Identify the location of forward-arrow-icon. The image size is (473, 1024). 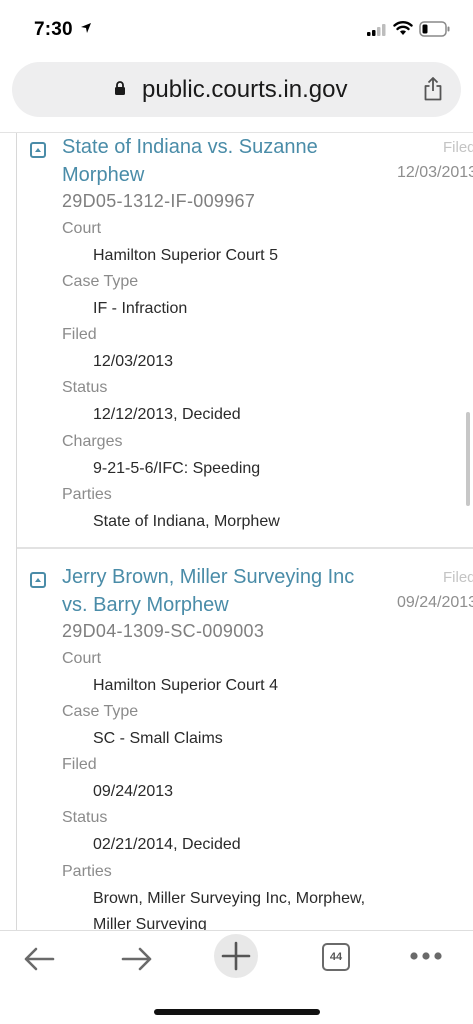
(137, 959).